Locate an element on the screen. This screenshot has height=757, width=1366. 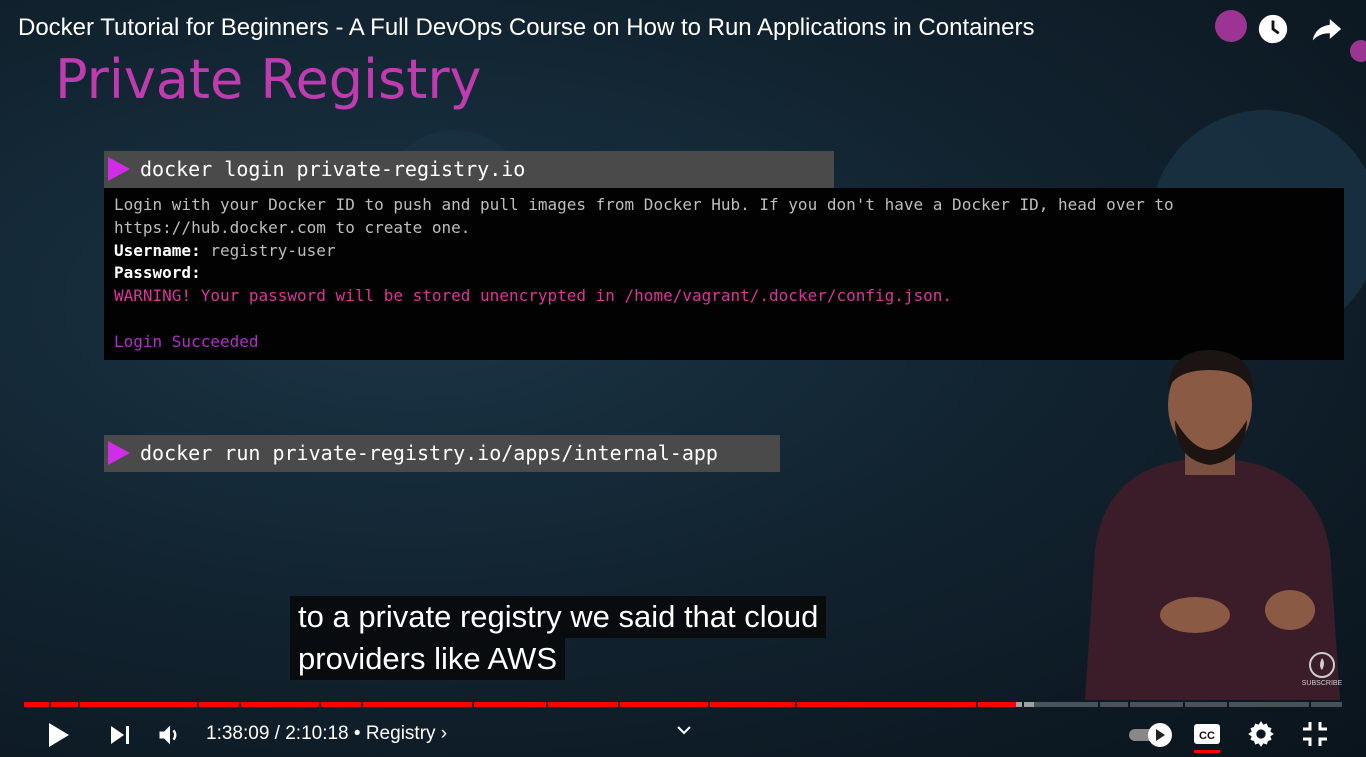
password-label: Password: is located at coordinates (157, 273).